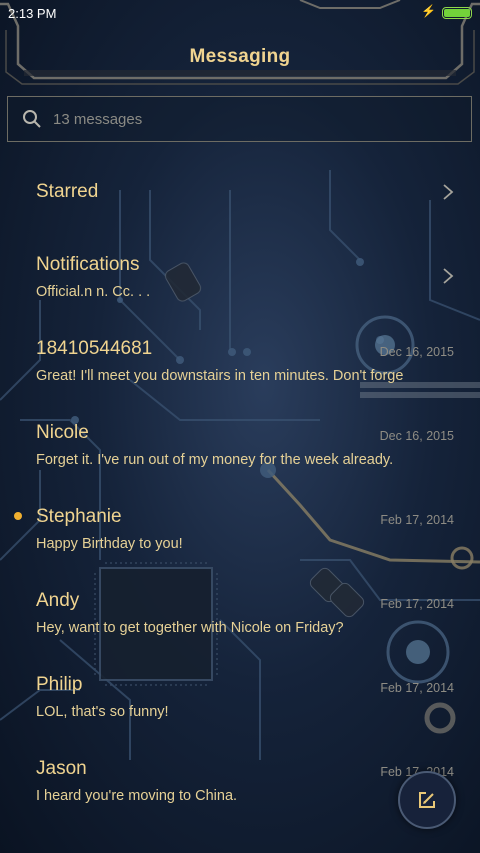 The image size is (480, 853). Describe the element at coordinates (32, 13) in the screenshot. I see `status-time: 2:13 PM` at that location.